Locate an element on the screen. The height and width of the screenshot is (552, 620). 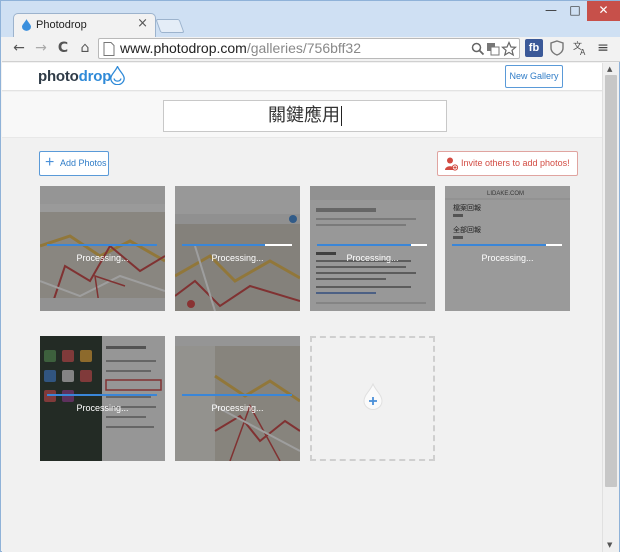
tab-title: Photodrop is located at coordinates (61, 25).